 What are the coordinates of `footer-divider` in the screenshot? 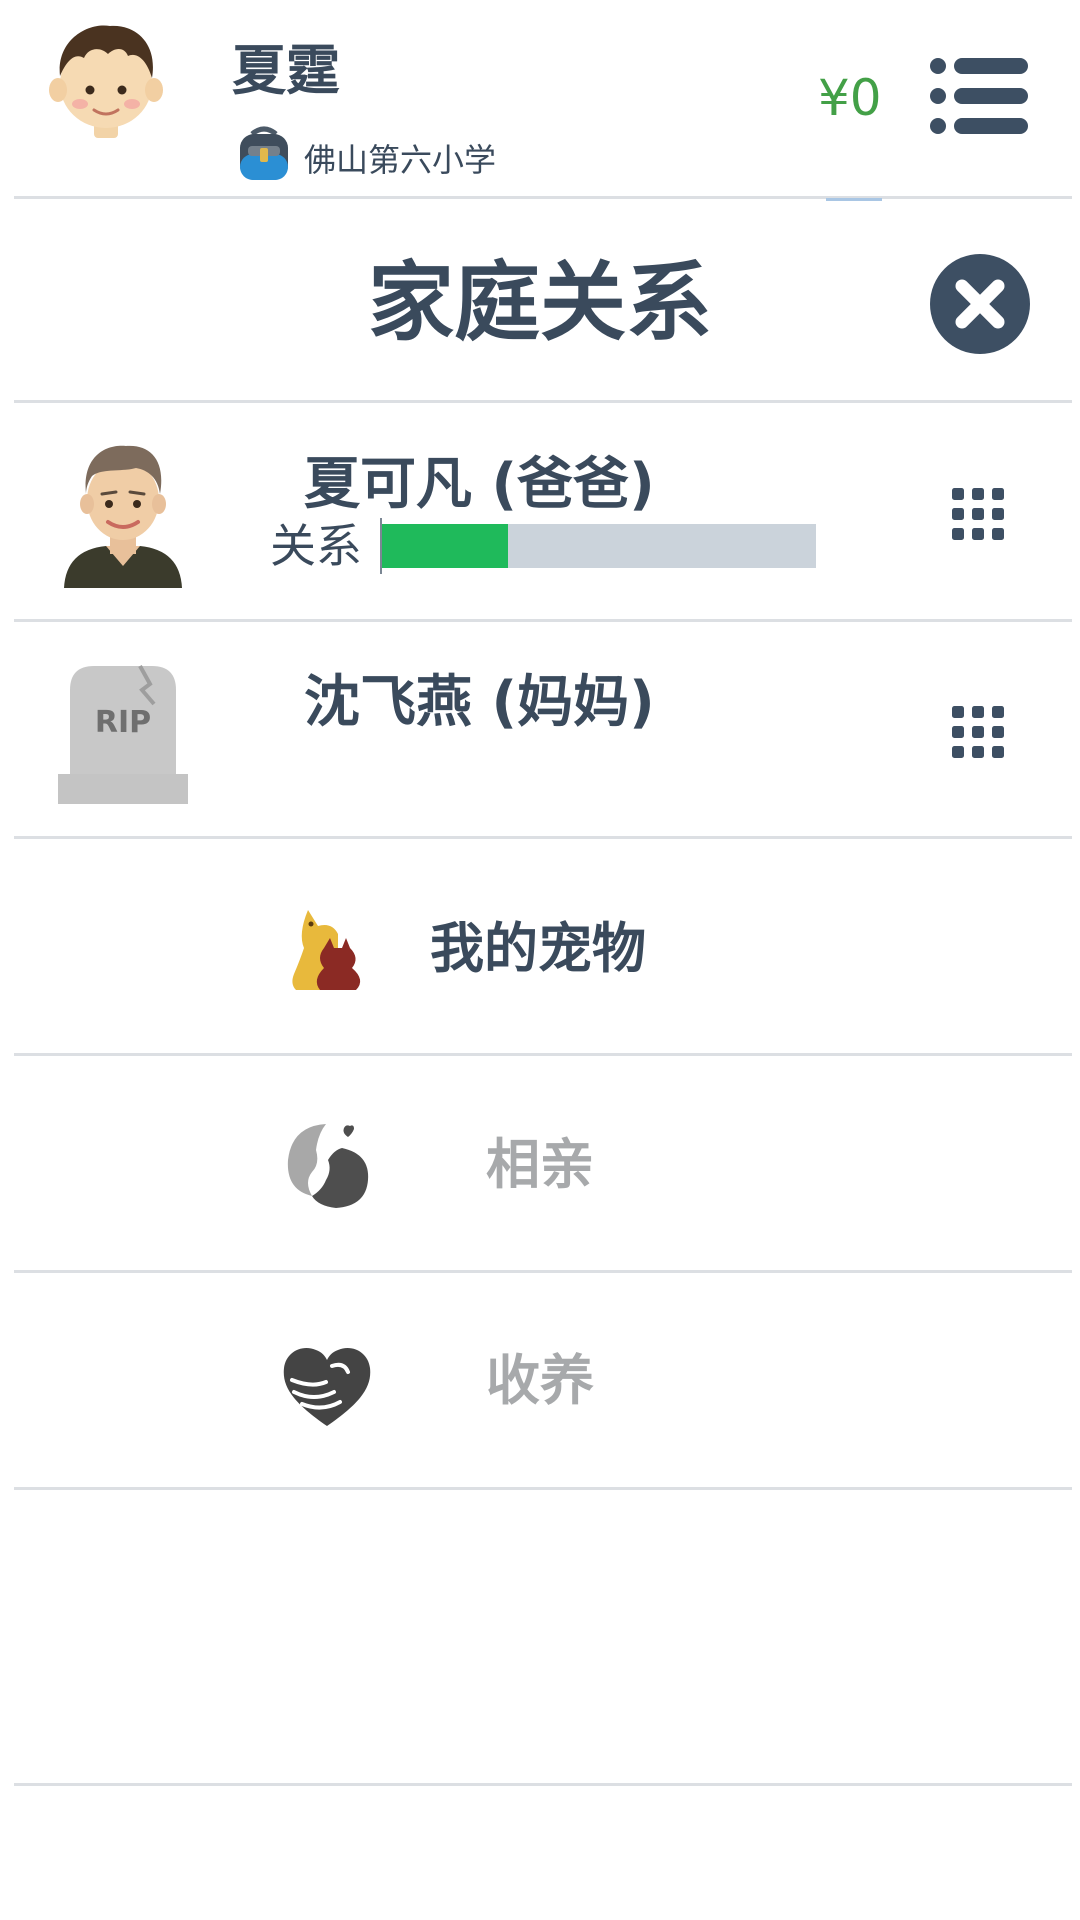 It's located at (543, 1784).